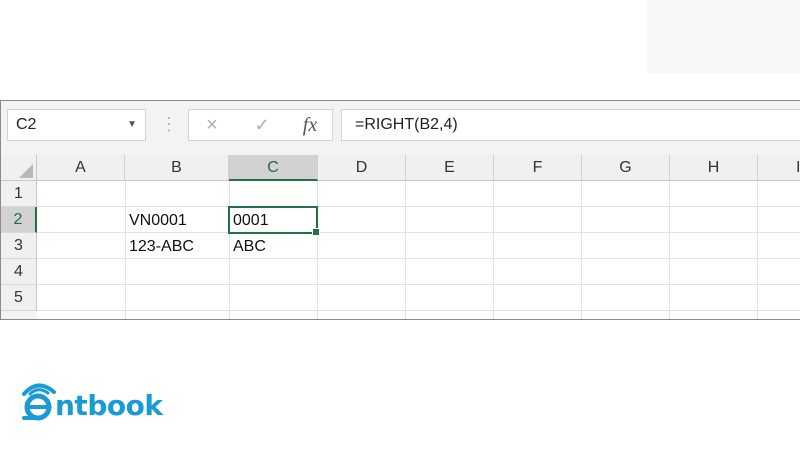 This screenshot has height=450, width=800. I want to click on row-header-5: 5, so click(19, 298).